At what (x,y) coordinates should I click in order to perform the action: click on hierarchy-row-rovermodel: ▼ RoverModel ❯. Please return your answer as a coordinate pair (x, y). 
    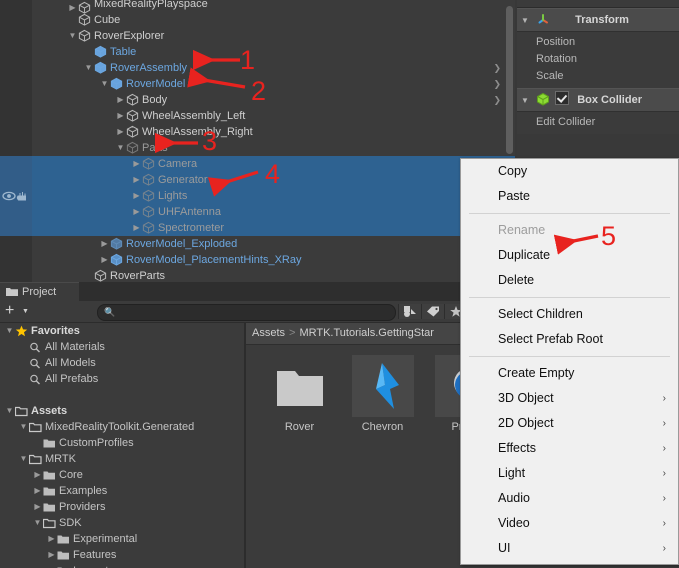
    Looking at the image, I should click on (257, 84).